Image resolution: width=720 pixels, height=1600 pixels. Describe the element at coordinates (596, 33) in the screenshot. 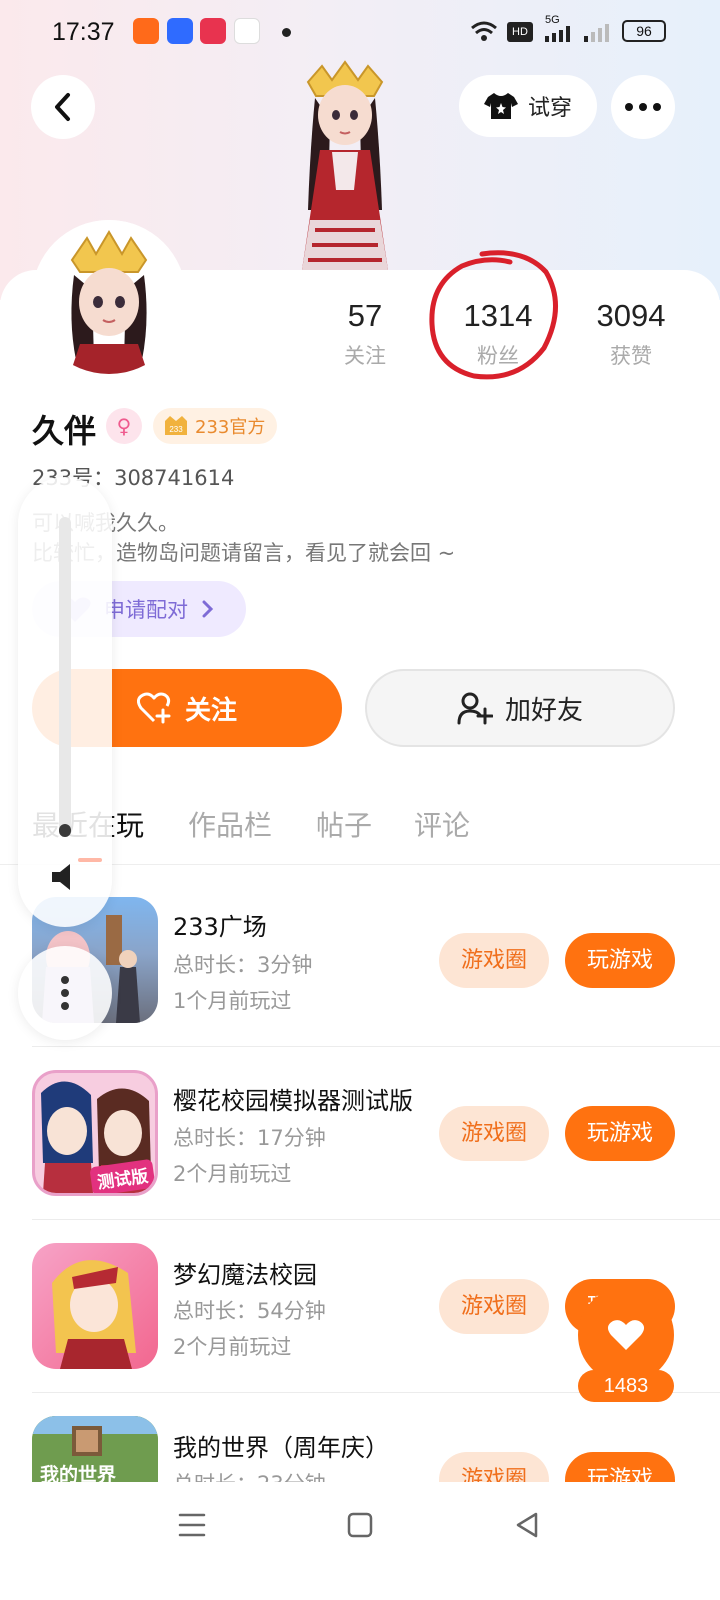

I see `signal-weak-icon` at that location.